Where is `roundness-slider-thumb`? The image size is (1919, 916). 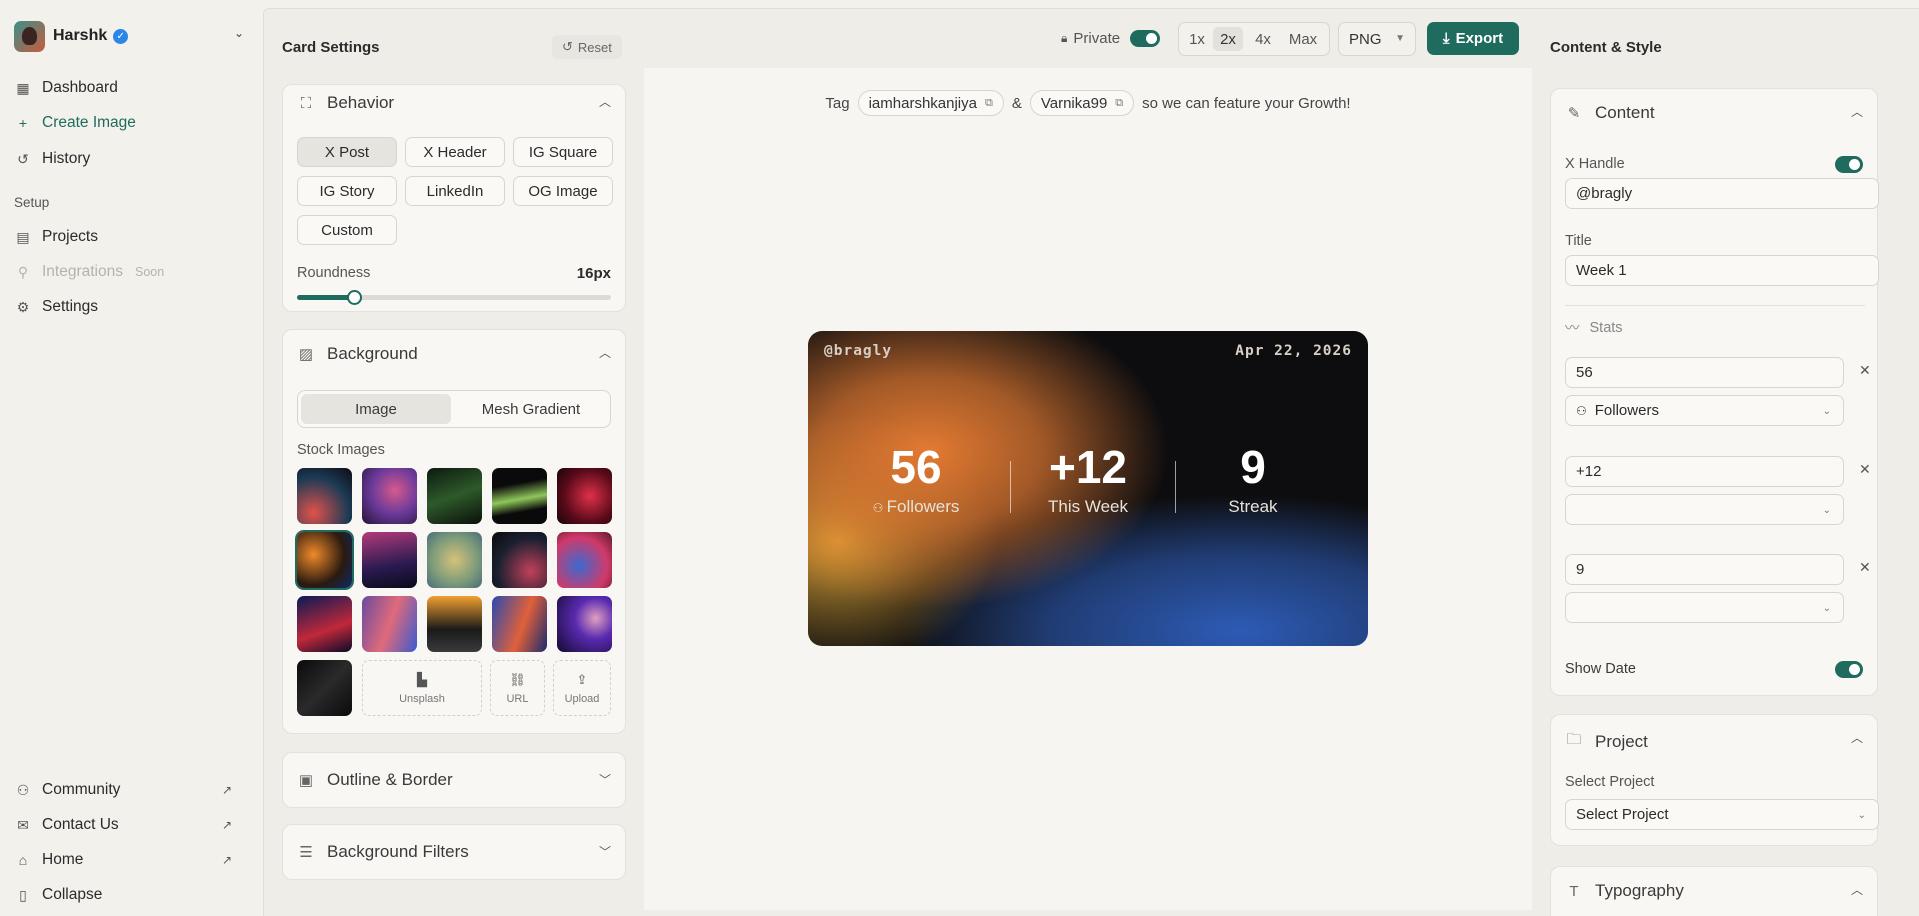 roundness-slider-thumb is located at coordinates (354, 297).